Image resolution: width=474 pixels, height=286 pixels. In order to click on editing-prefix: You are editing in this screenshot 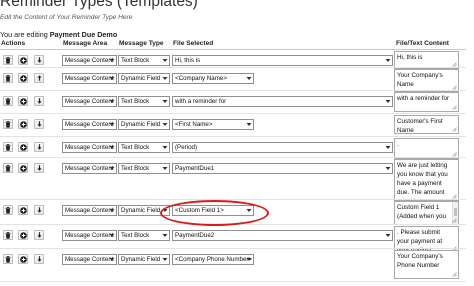, I will do `click(24, 34)`.